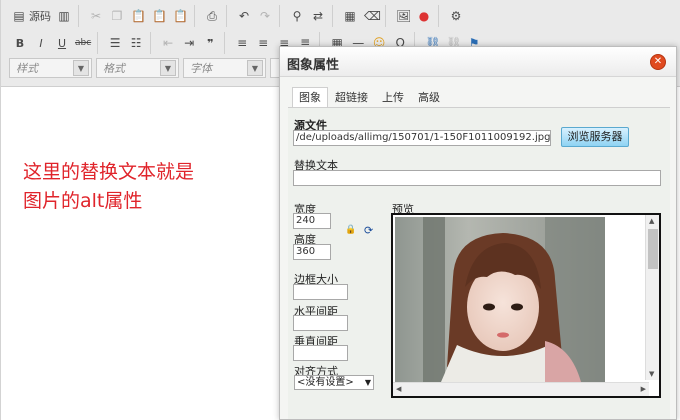 Image resolution: width=680 pixels, height=420 pixels. I want to click on align-select: <没有设置> ▼, so click(334, 382).